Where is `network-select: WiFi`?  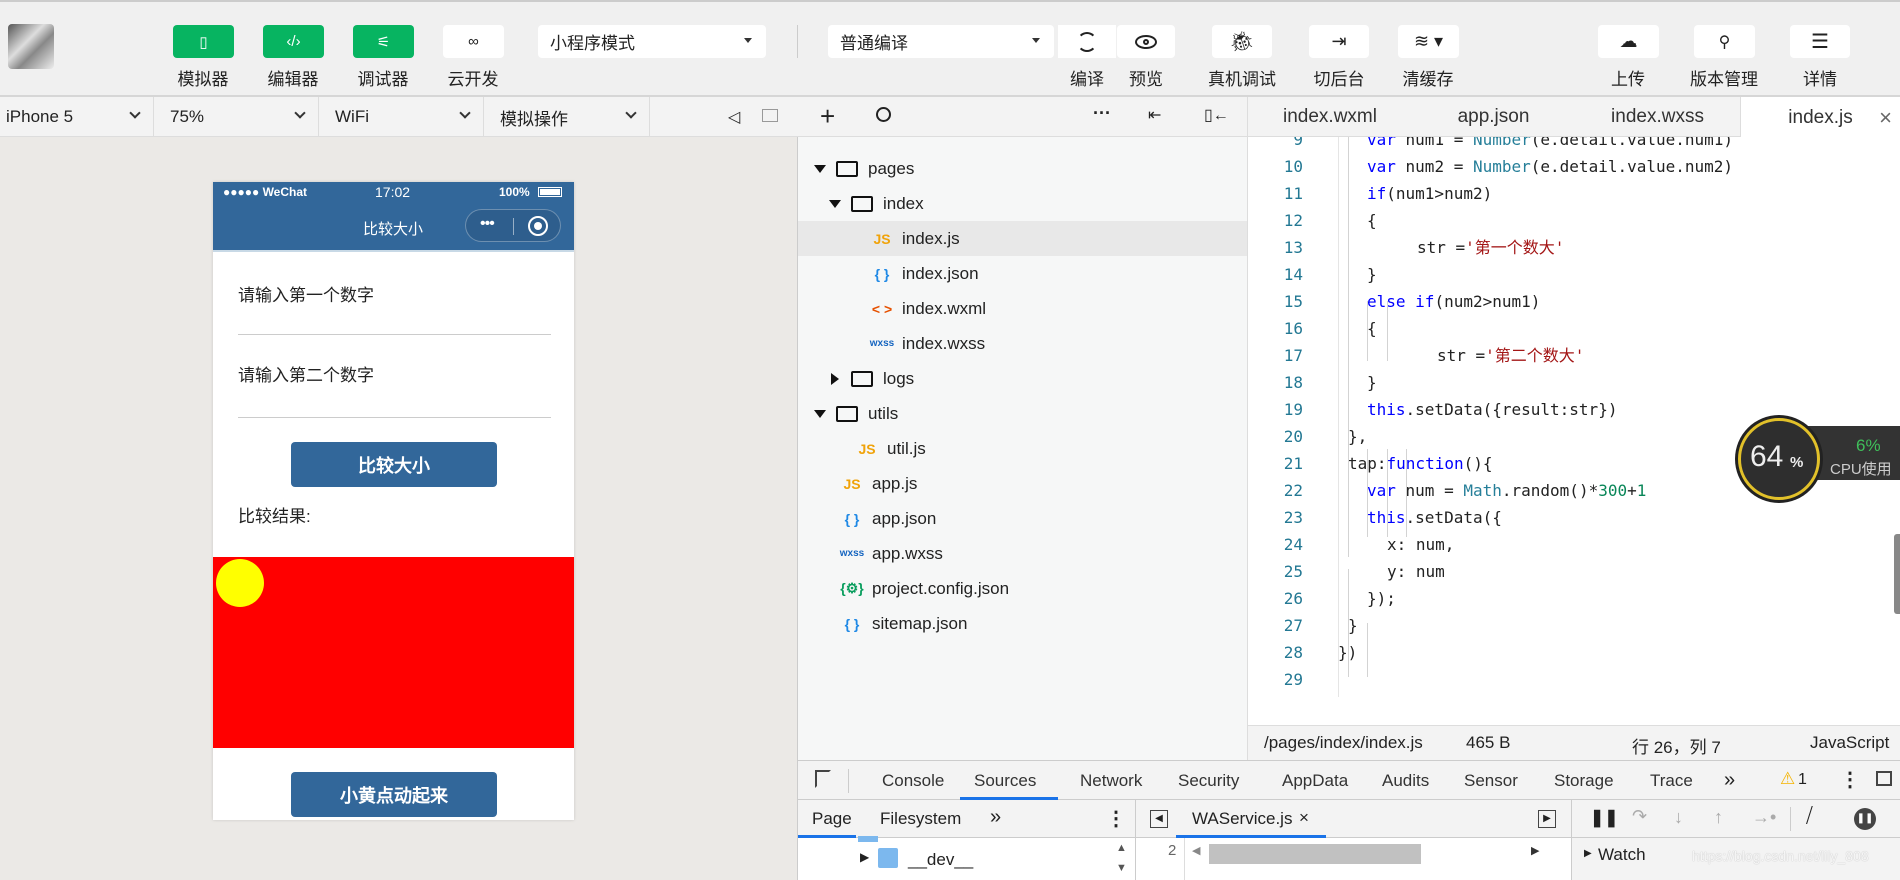
network-select: WiFi is located at coordinates (401, 117).